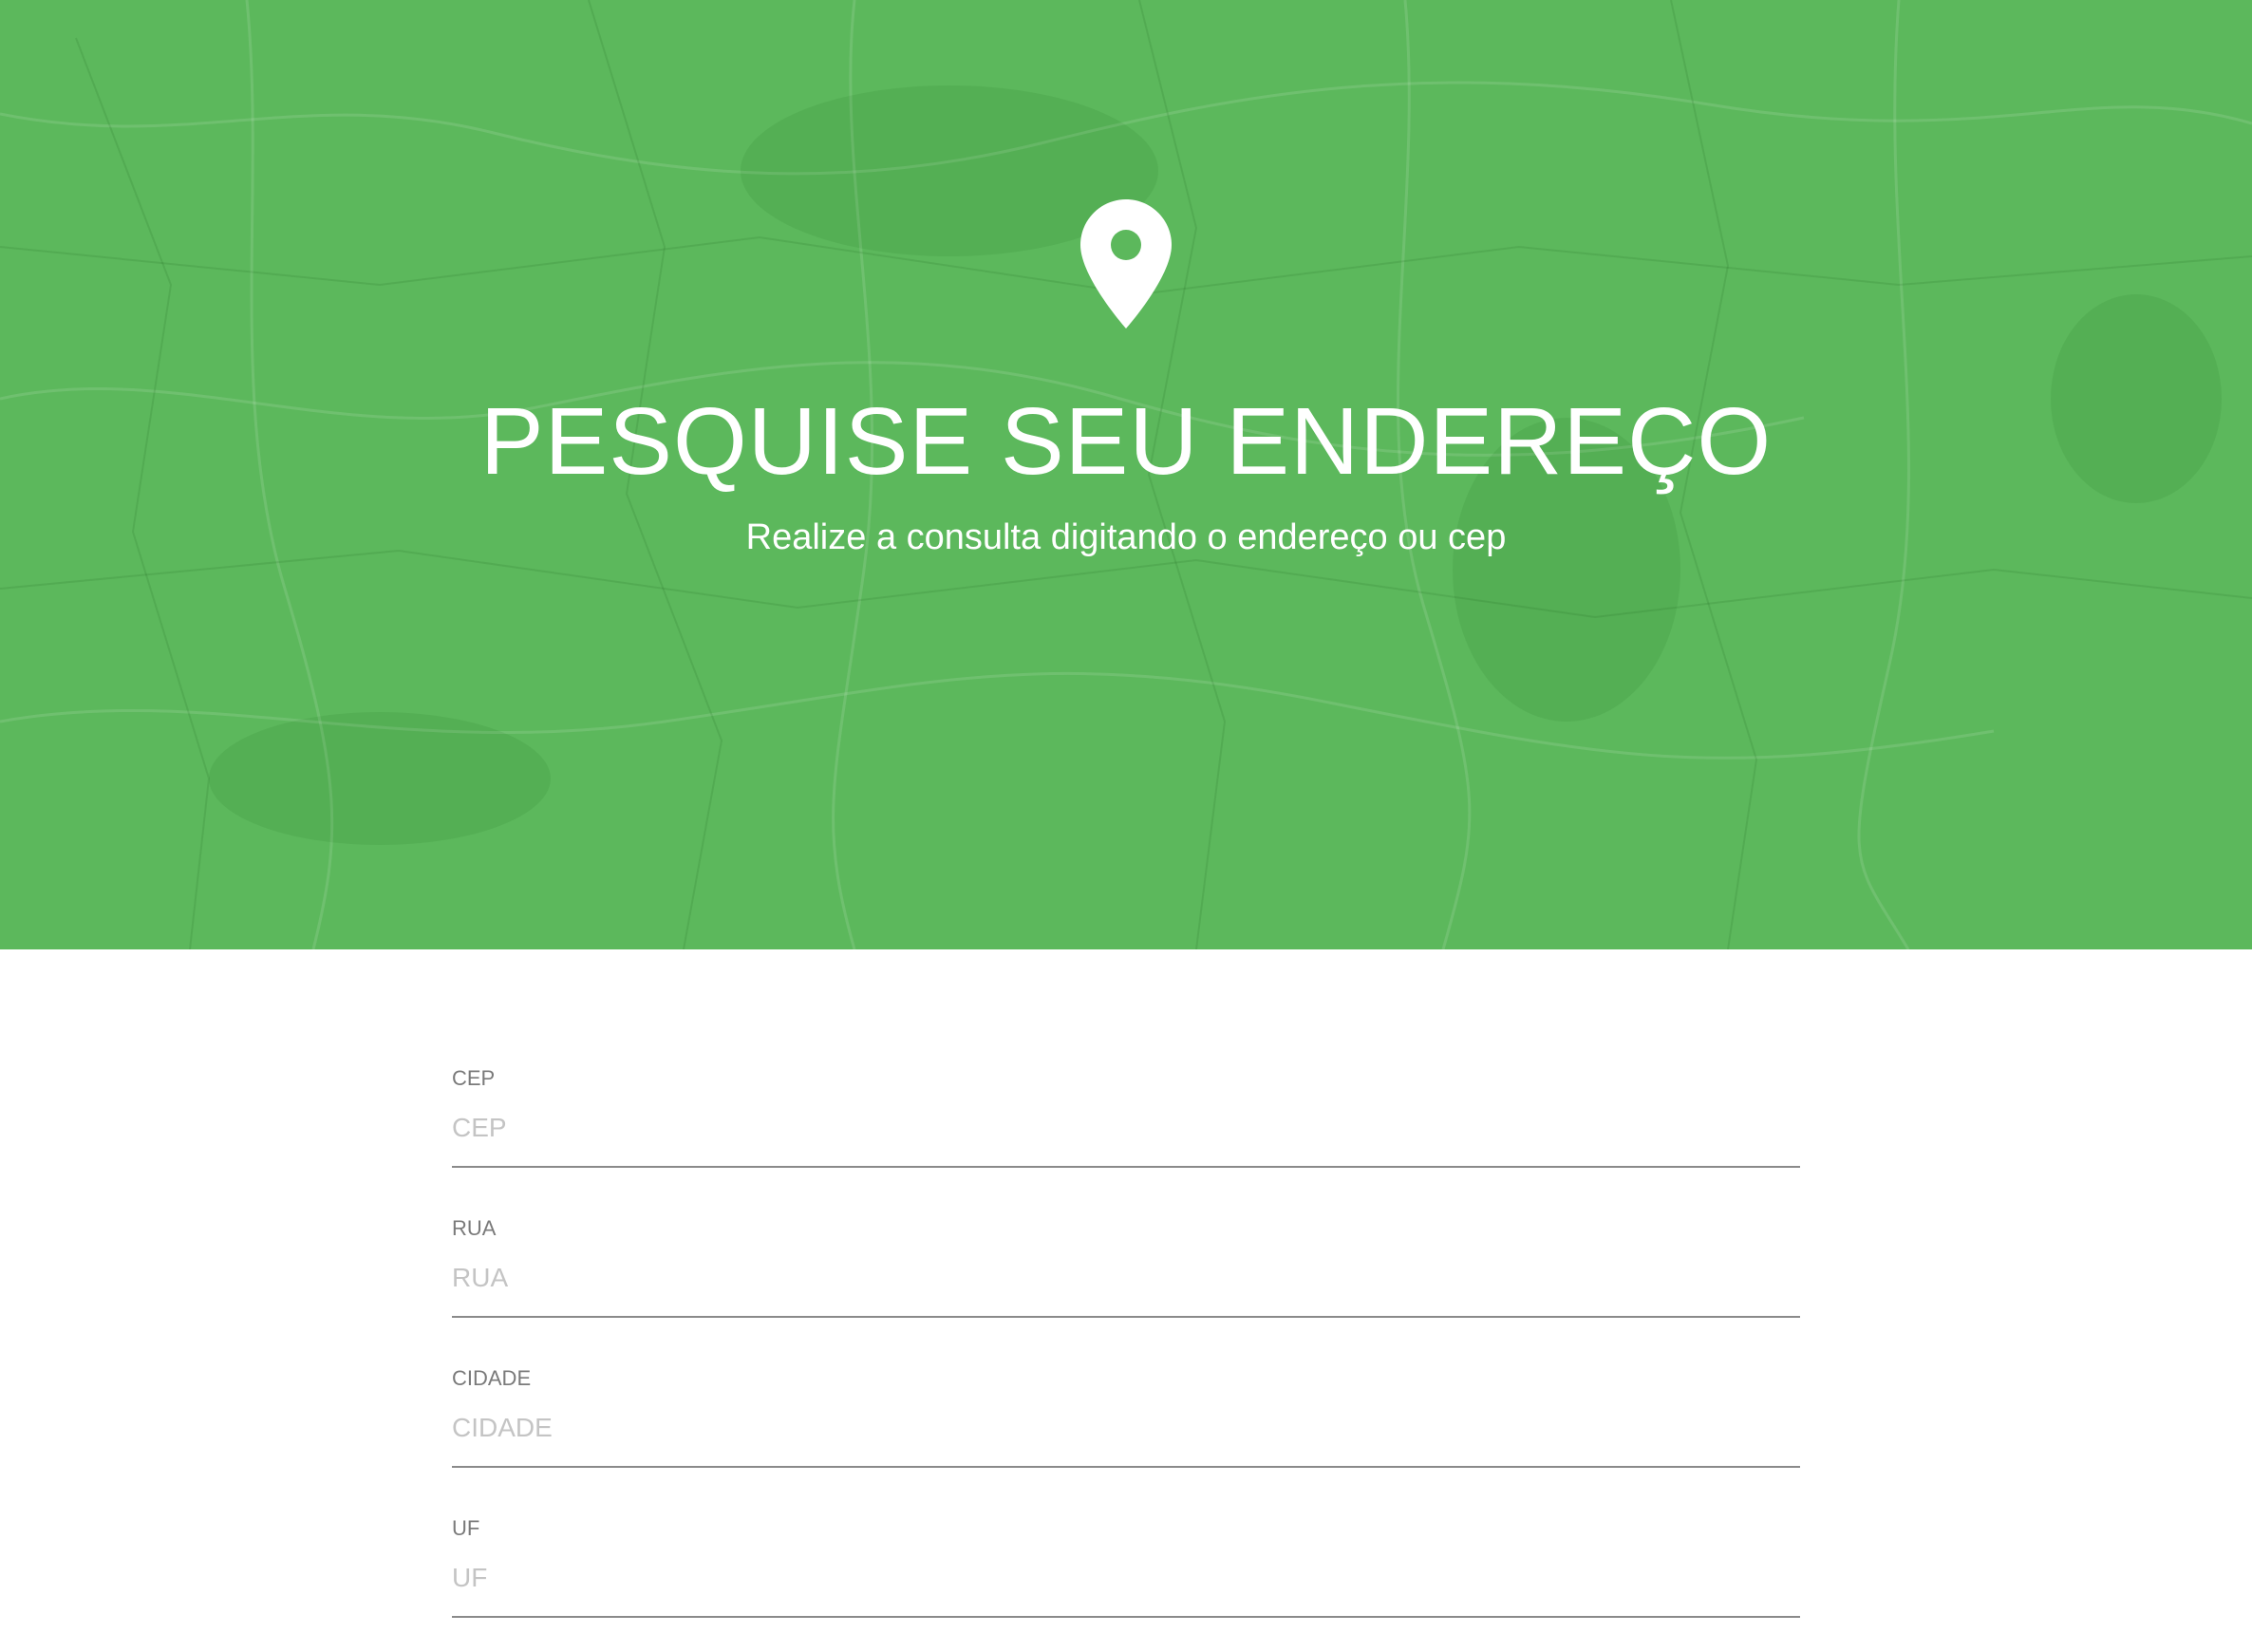  I want to click on cep-input, so click(1126, 1136).